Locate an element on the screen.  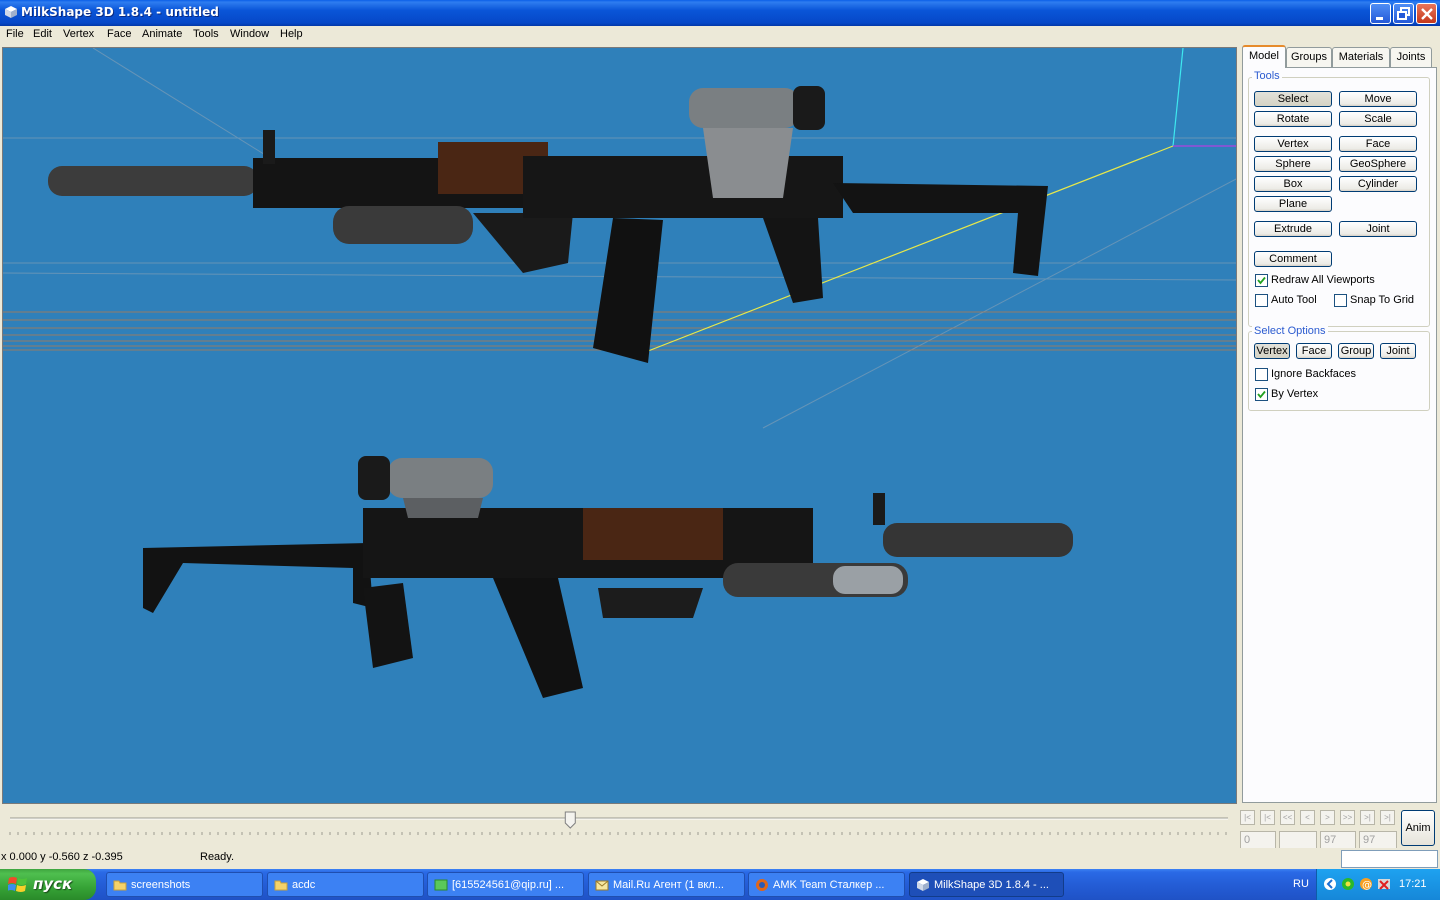
next-frame-icon: > is located at coordinates (1327, 817).